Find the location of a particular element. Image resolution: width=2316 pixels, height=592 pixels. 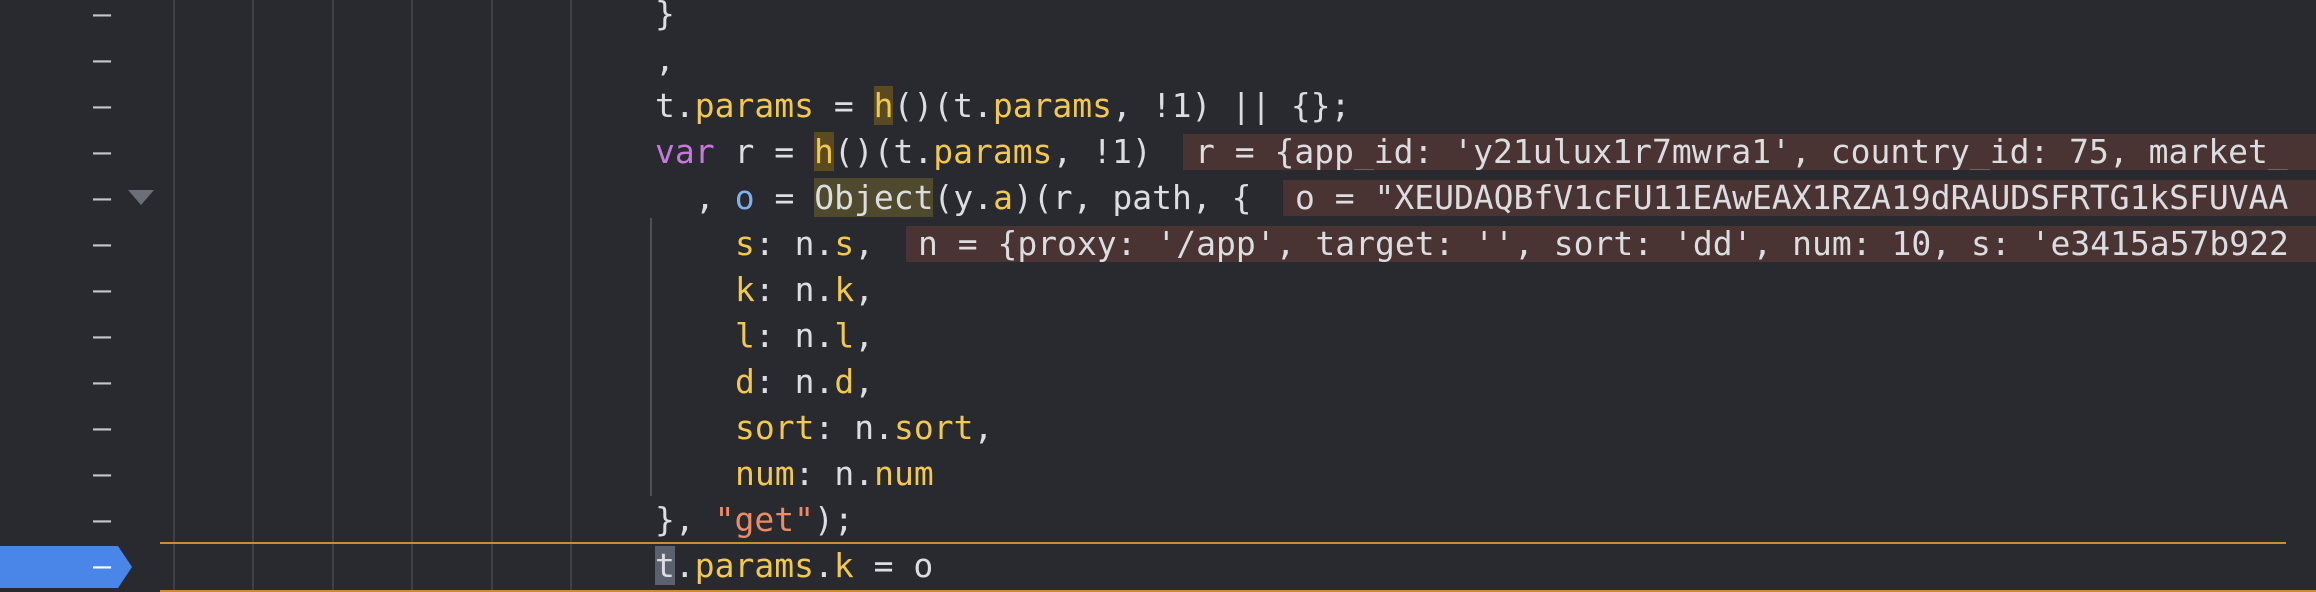

indent-guide-block is located at coordinates (651, 357).